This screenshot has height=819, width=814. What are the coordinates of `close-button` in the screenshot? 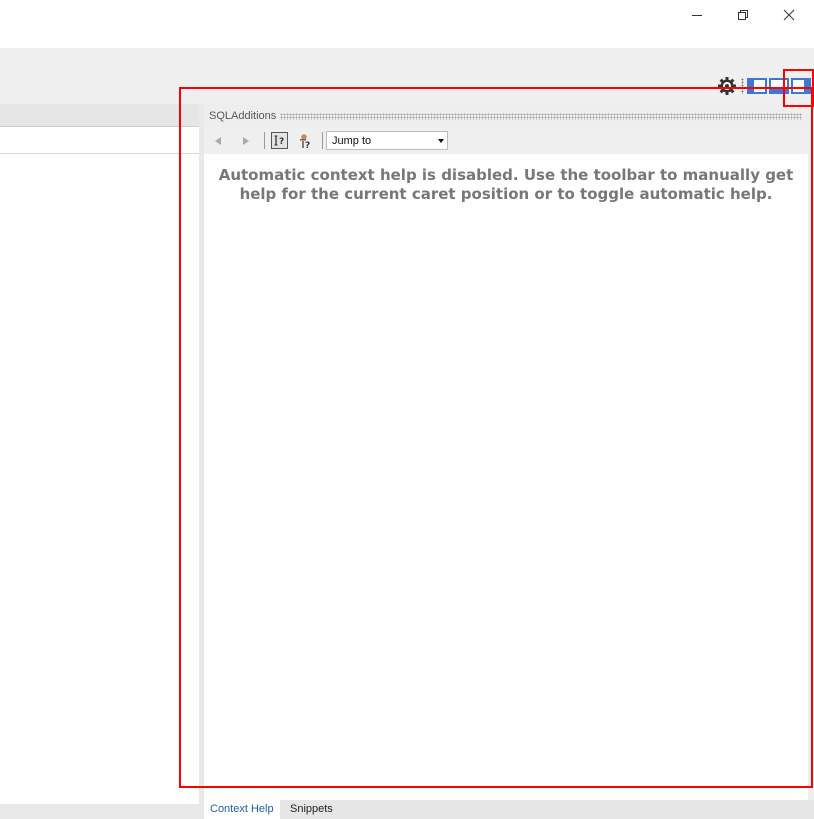 It's located at (789, 15).